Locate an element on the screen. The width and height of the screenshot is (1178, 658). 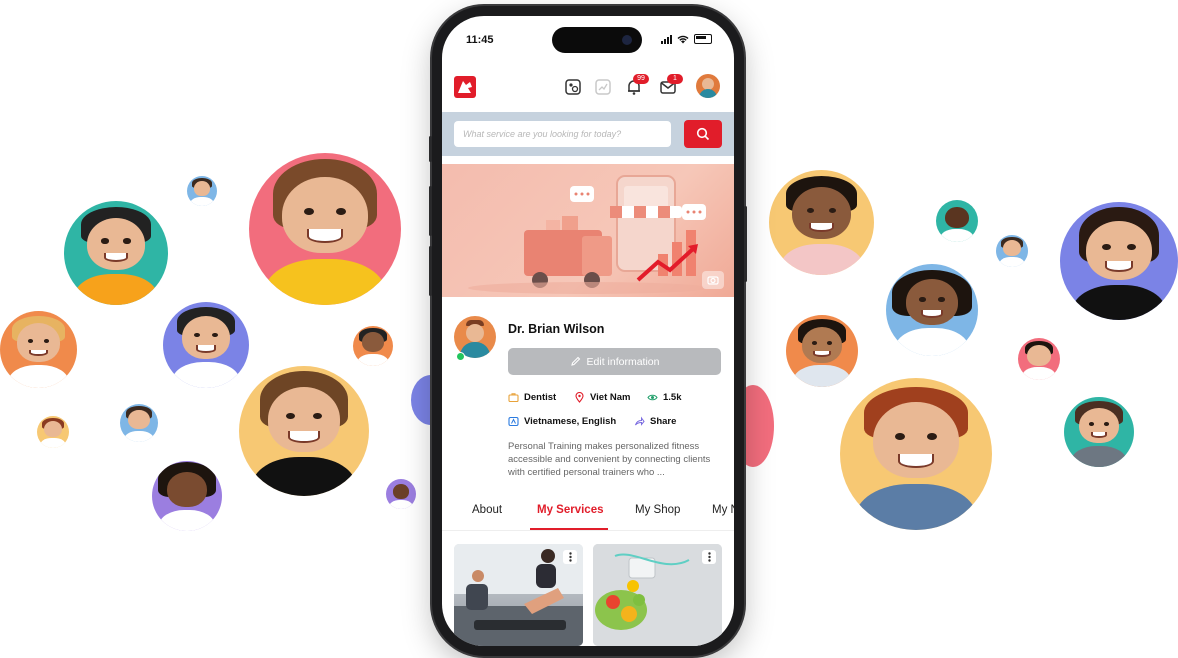
mail-icon: 1 is located at coordinates (671, 85).